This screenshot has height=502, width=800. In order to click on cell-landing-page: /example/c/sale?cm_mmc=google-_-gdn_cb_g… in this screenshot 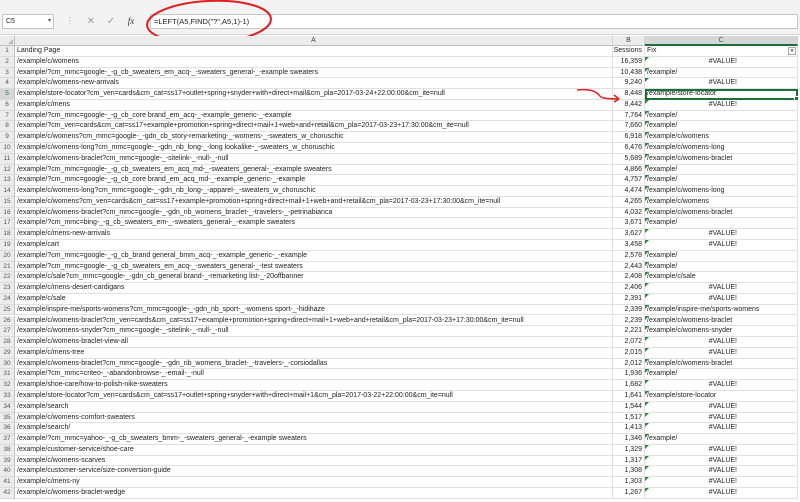, I will do `click(314, 278)`.